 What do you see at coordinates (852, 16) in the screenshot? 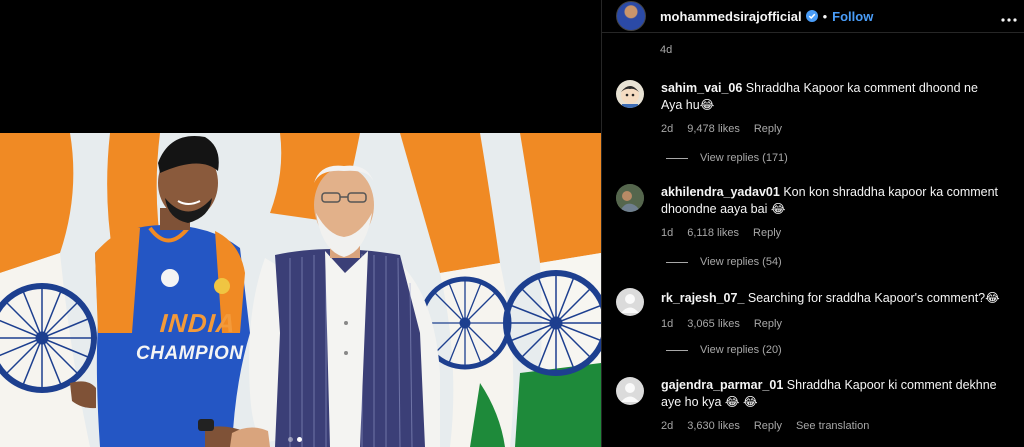
I see `follow-button: Follow` at bounding box center [852, 16].